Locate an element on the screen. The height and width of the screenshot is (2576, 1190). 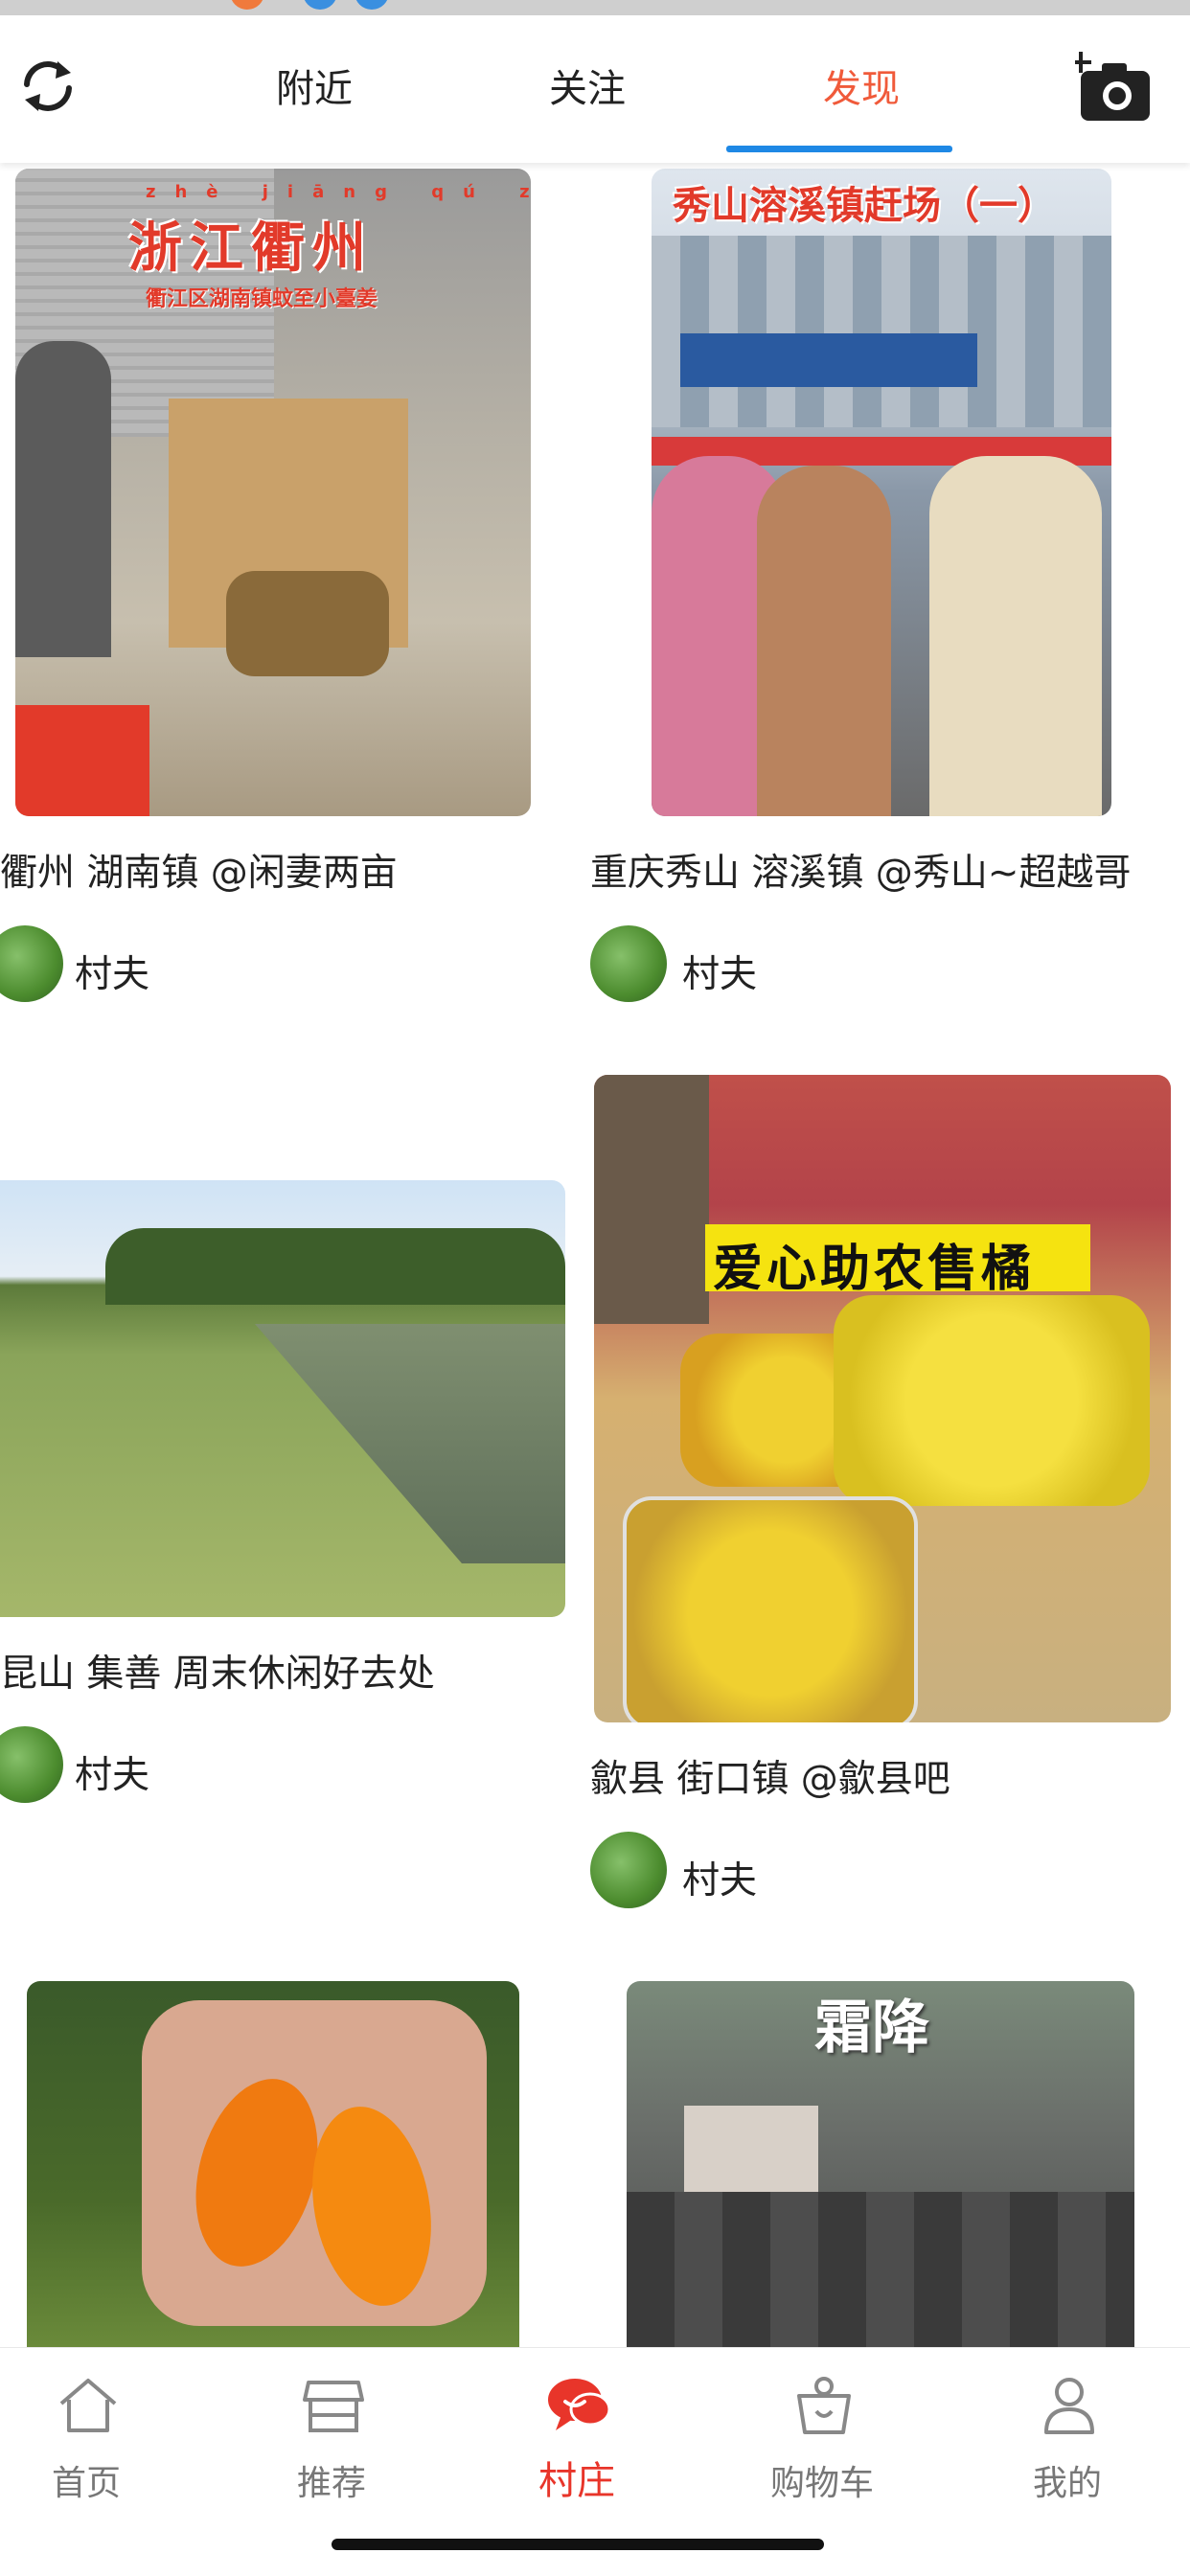
oranges is located at coordinates (992, 1400).